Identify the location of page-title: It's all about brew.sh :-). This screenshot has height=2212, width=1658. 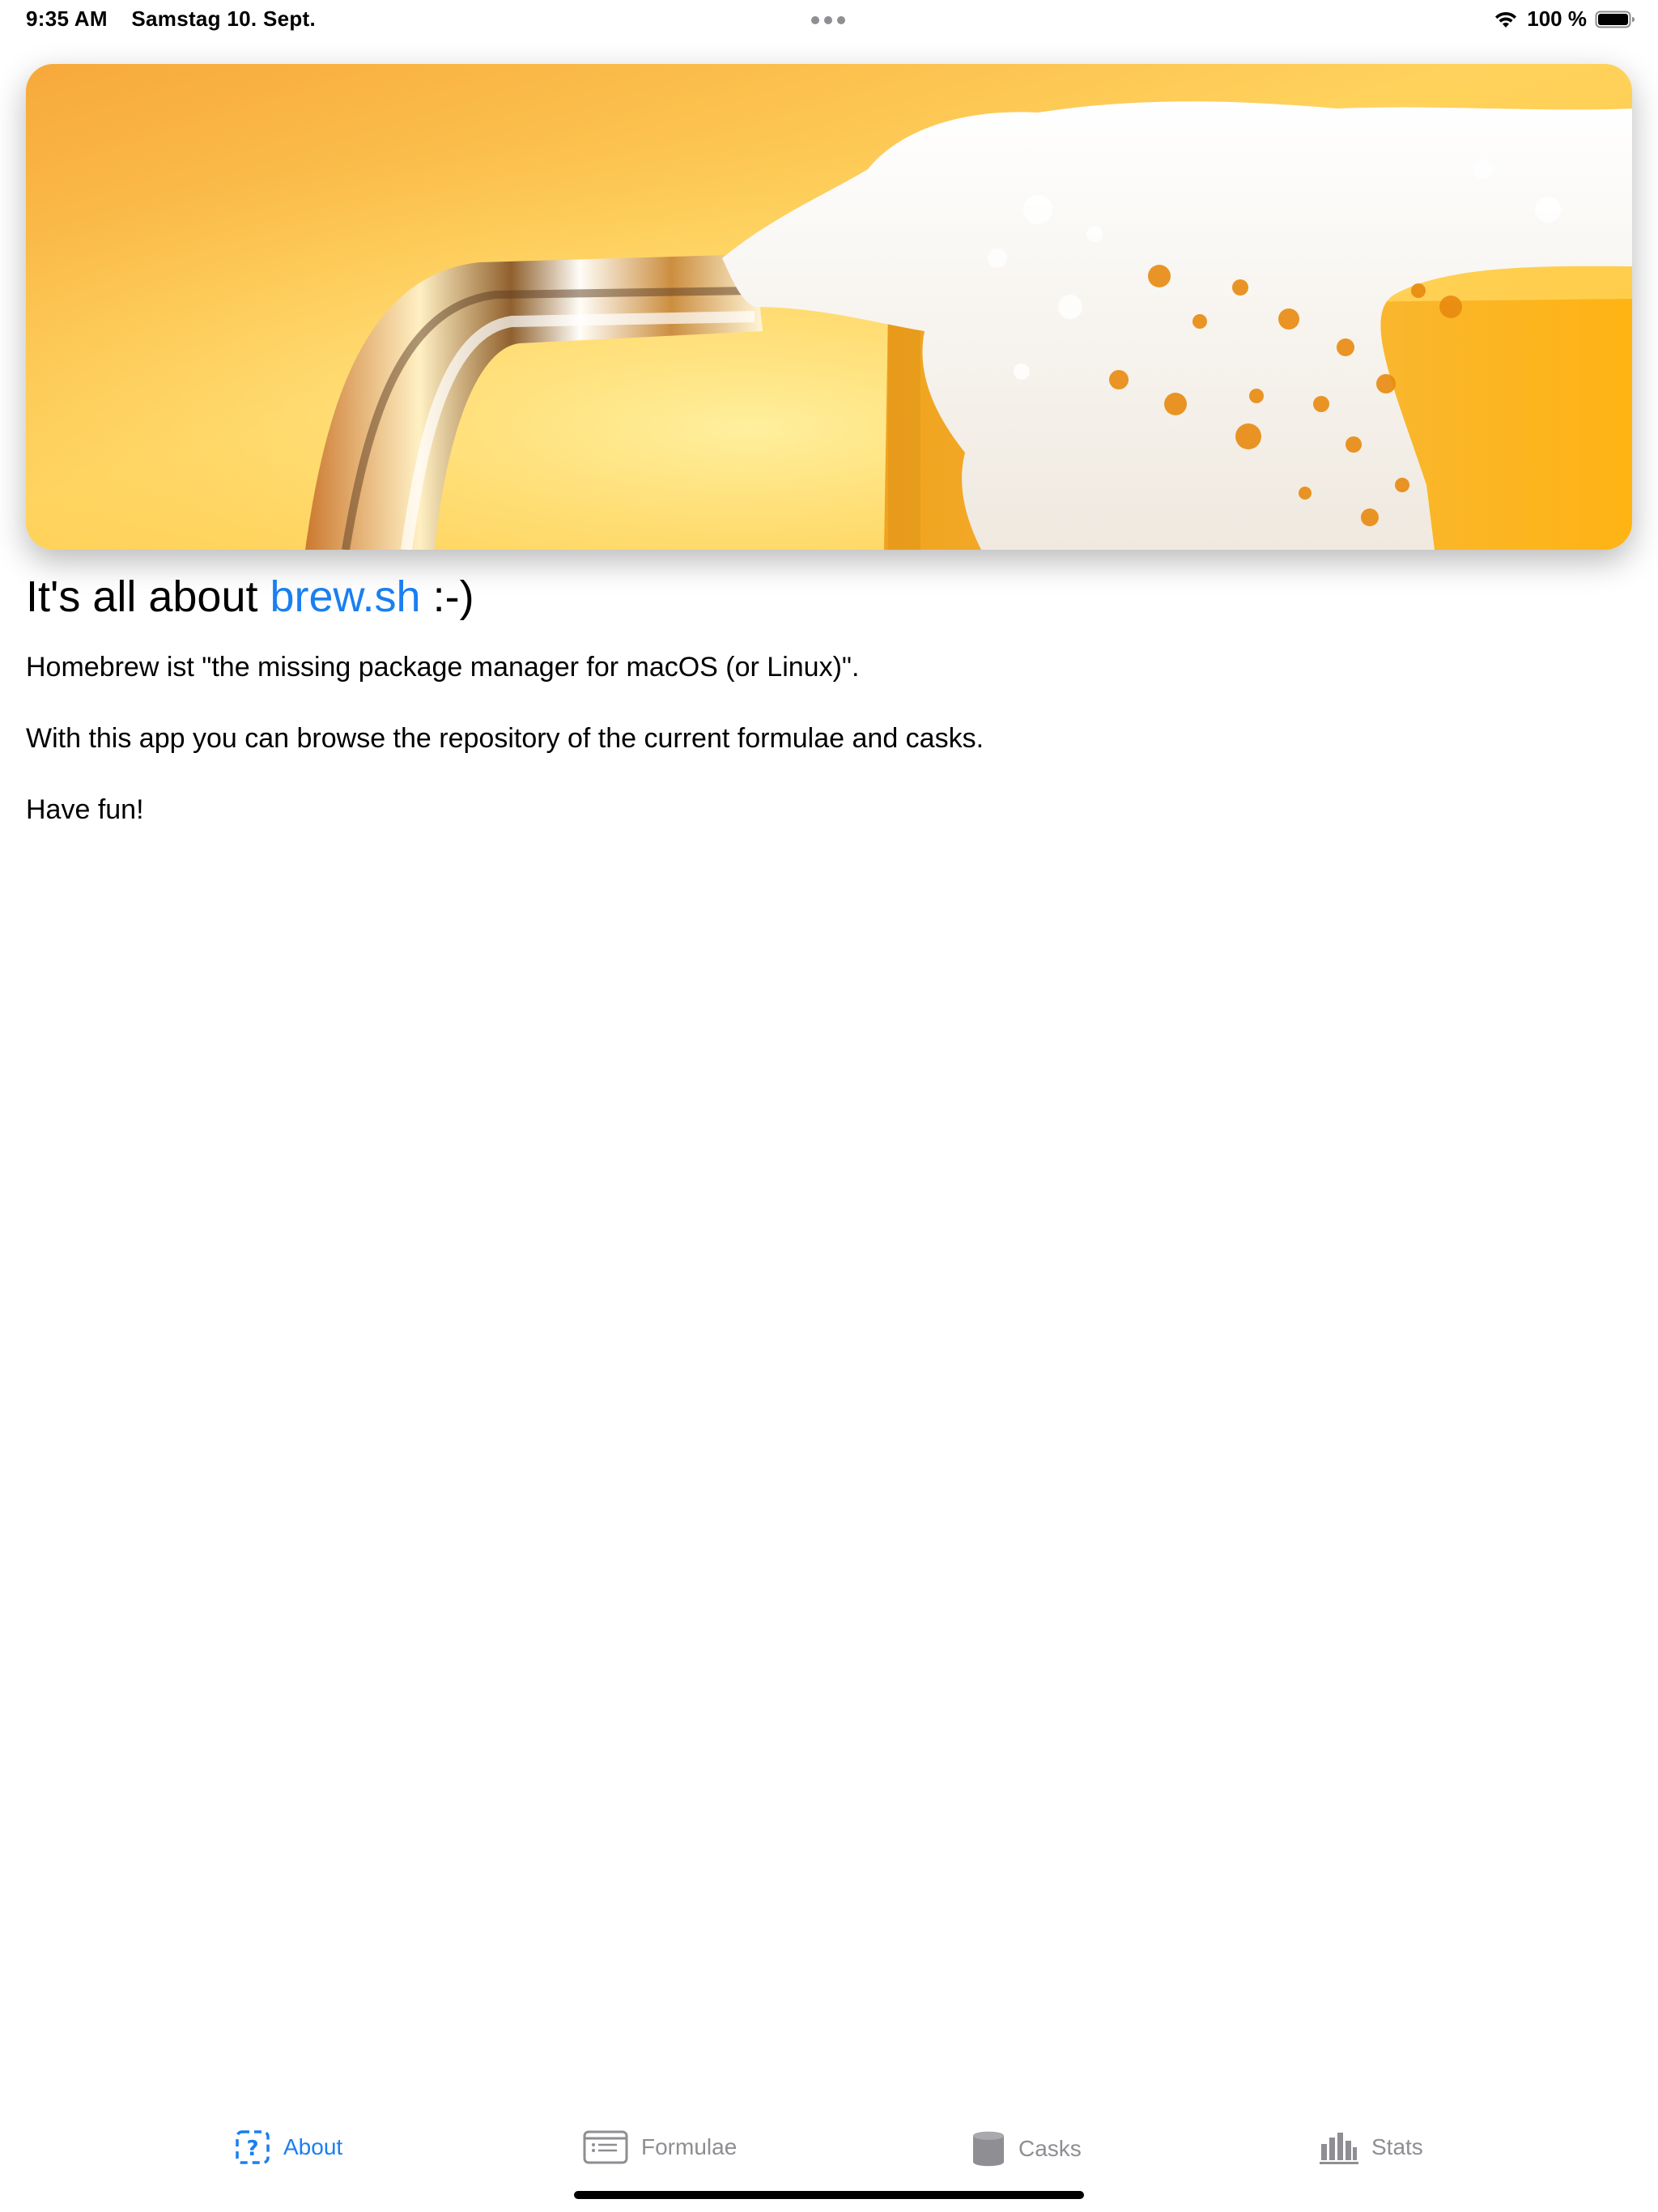
(829, 597).